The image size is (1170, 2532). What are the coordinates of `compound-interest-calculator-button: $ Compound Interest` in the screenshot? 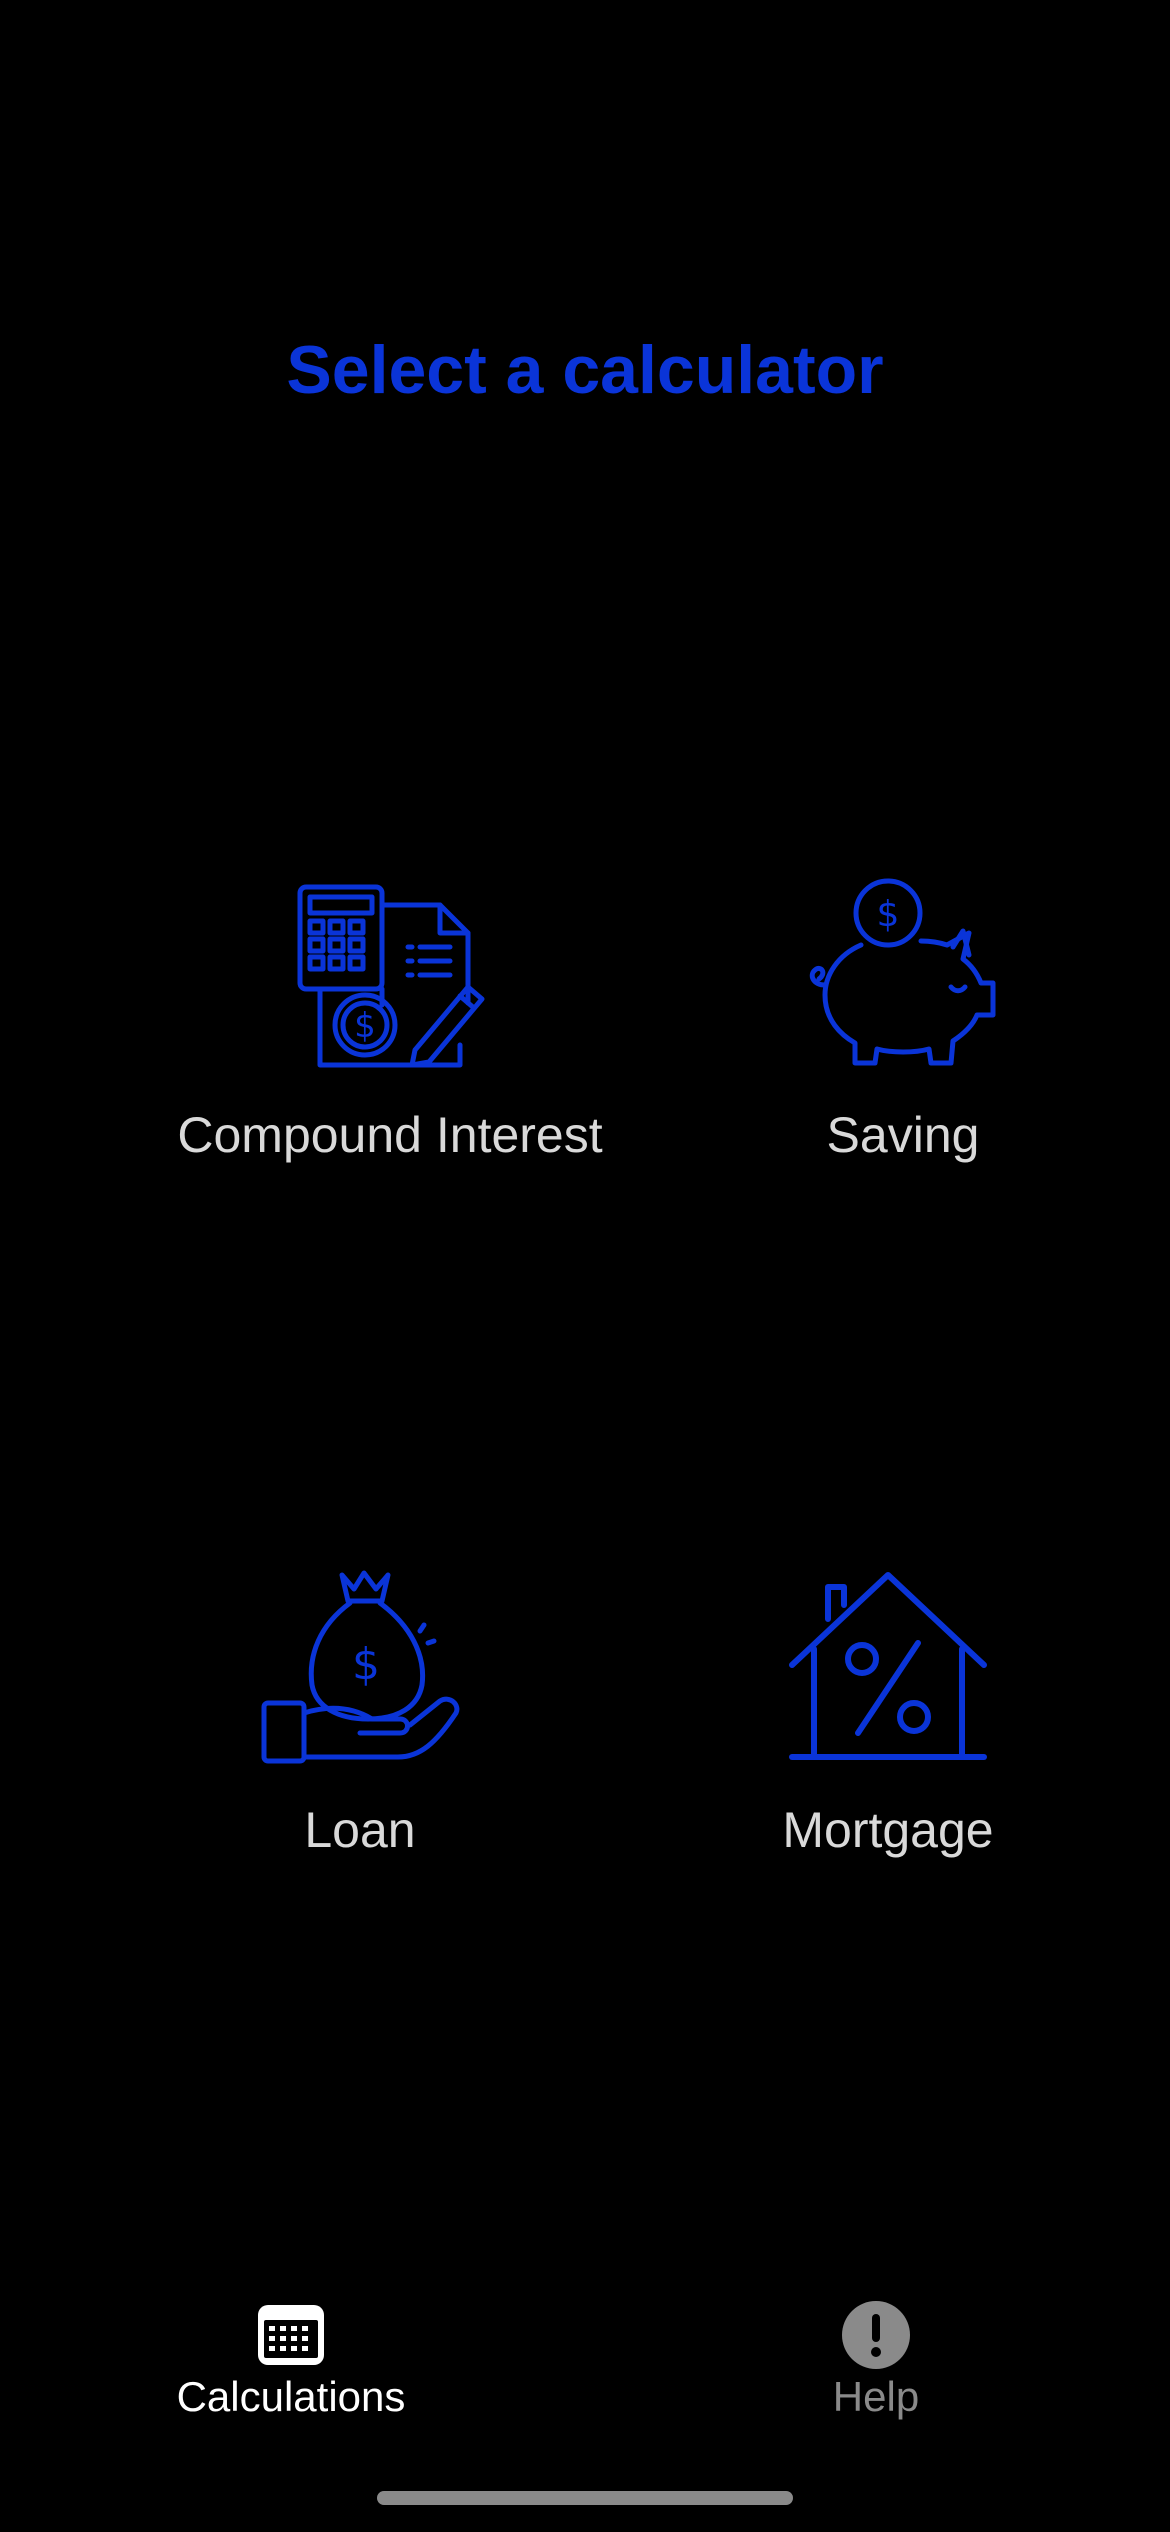 It's located at (390, 1025).